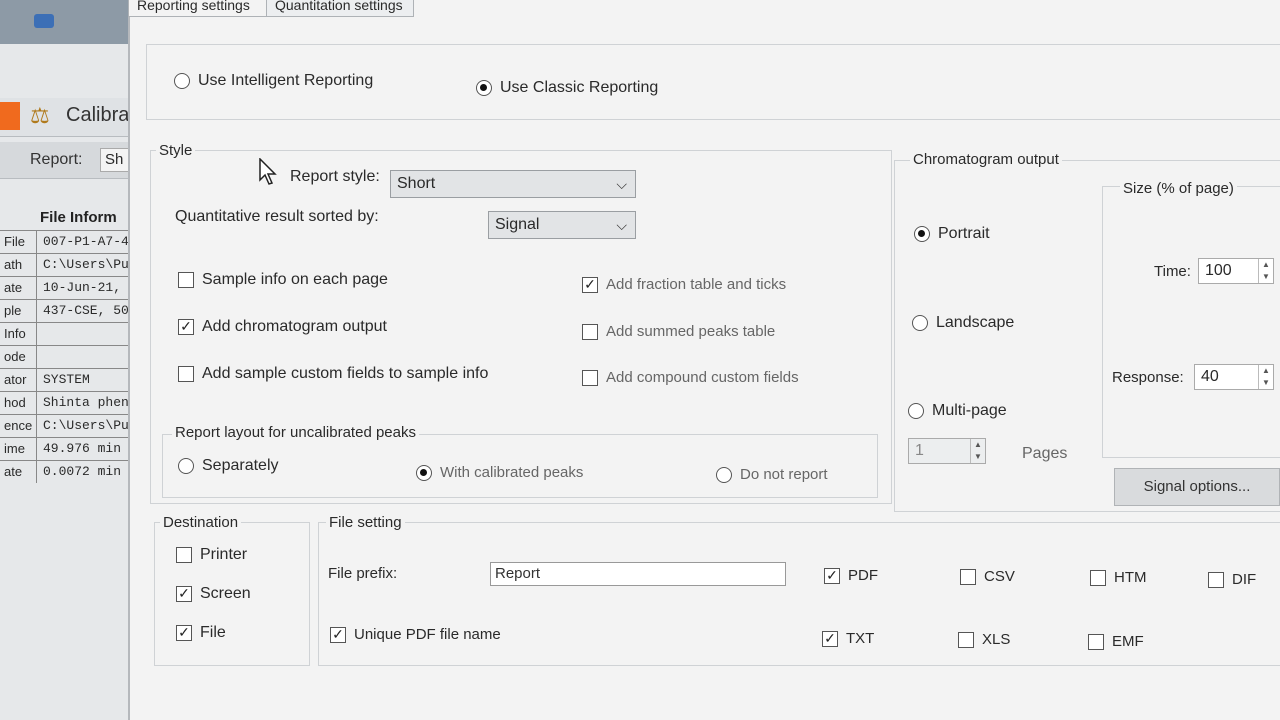  What do you see at coordinates (724, 474) in the screenshot?
I see `do-not-report-radio` at bounding box center [724, 474].